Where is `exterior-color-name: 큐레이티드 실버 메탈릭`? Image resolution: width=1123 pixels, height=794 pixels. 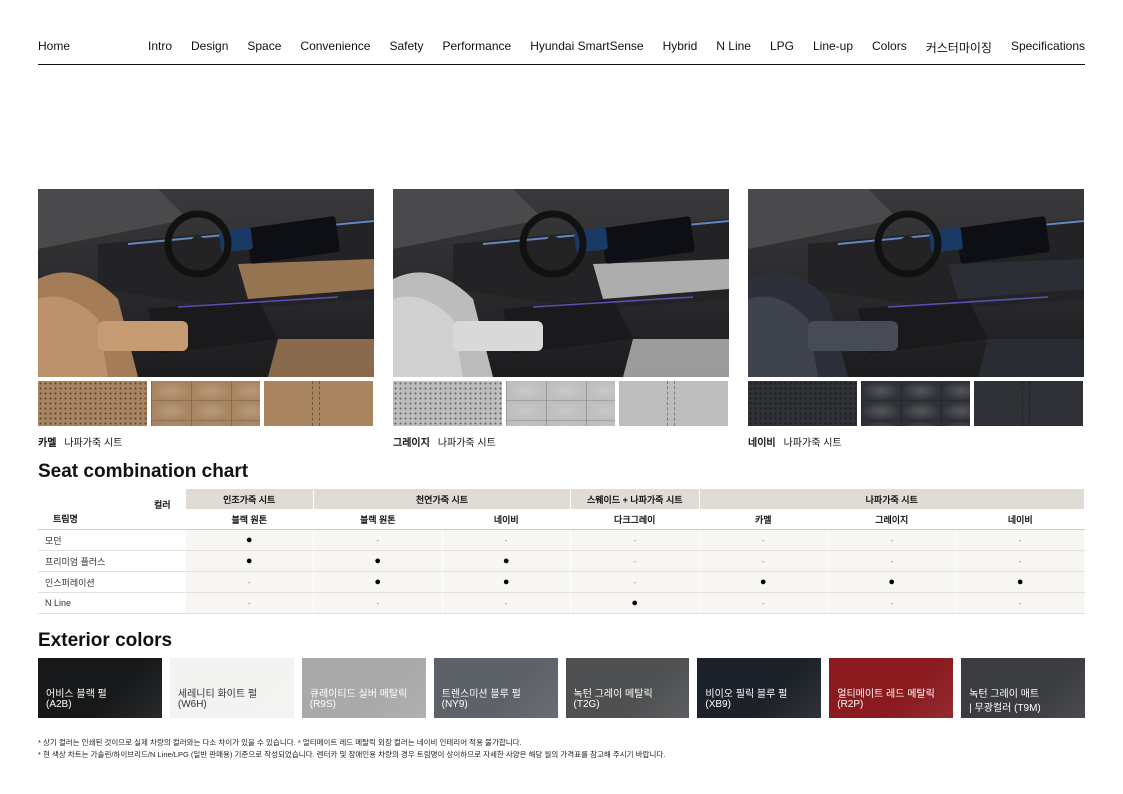
exterior-color-name: 큐레이티드 실버 메탈릭 is located at coordinates (358, 694).